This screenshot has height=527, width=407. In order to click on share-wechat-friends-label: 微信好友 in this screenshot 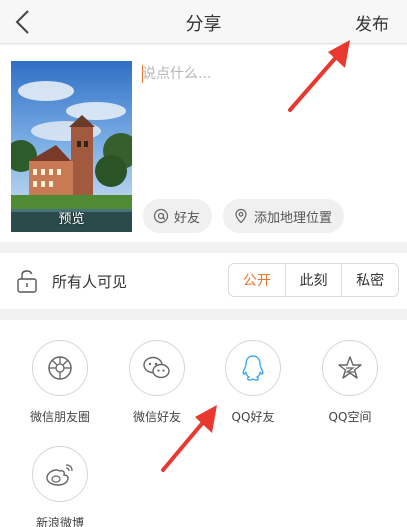, I will do `click(156, 417)`.